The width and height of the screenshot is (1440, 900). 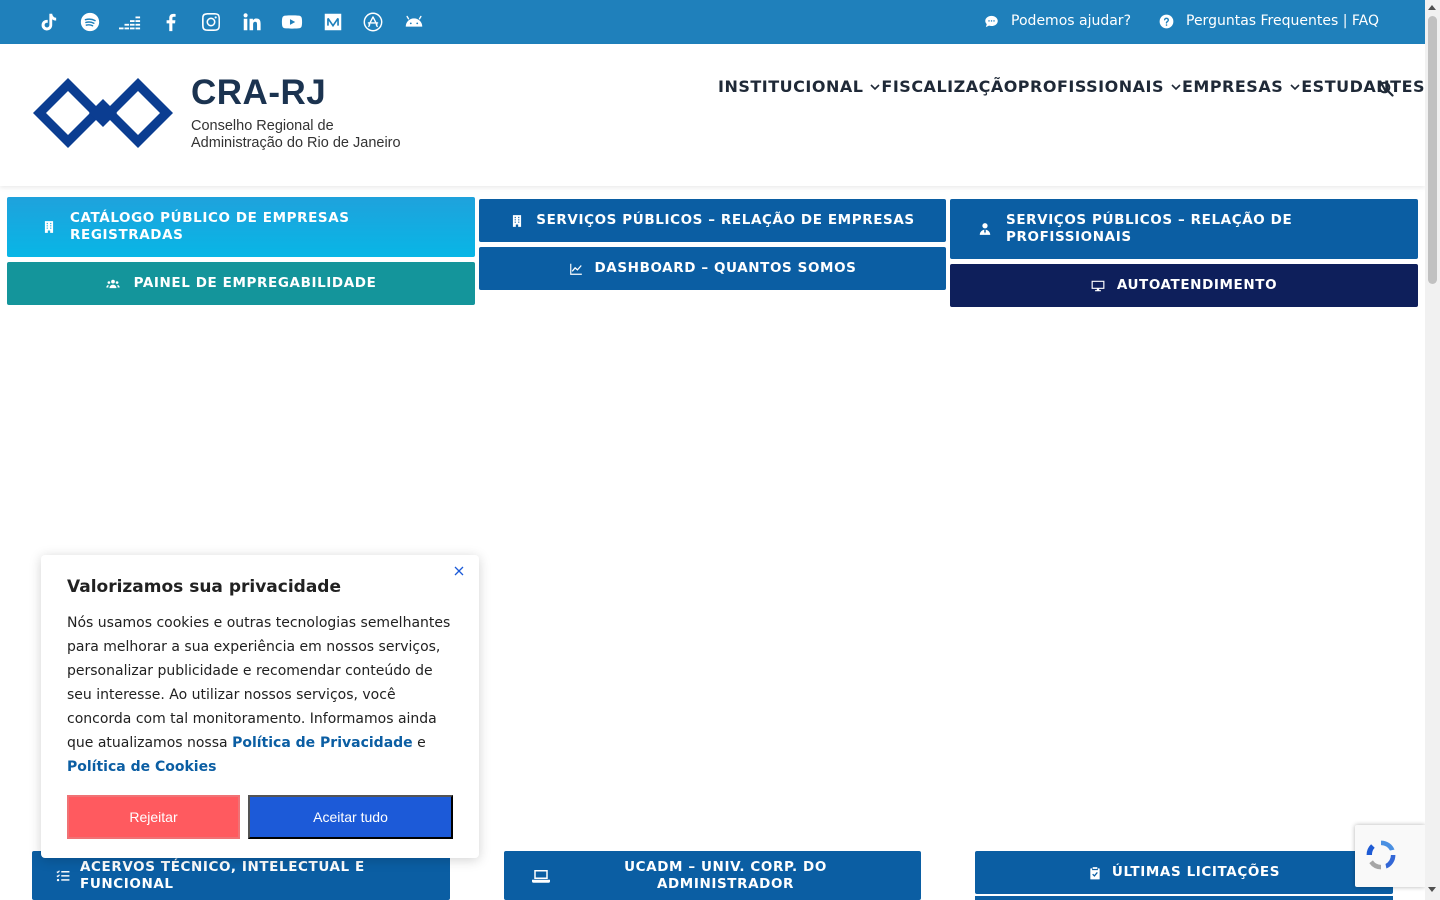 I want to click on chat-icon, so click(x=991, y=21).